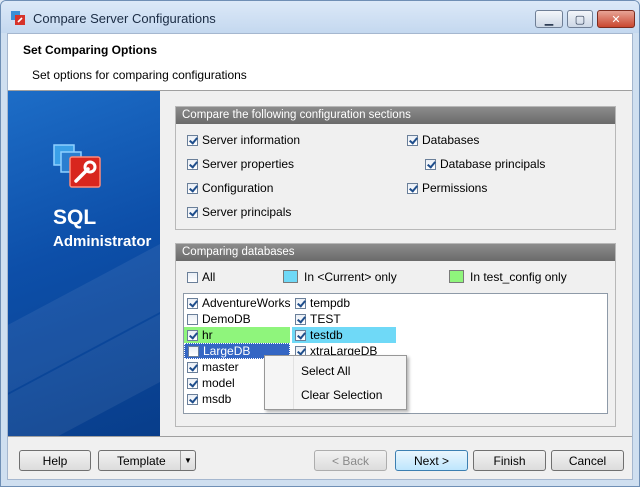 The image size is (640, 487). I want to click on list-item: hr, so click(237, 335).